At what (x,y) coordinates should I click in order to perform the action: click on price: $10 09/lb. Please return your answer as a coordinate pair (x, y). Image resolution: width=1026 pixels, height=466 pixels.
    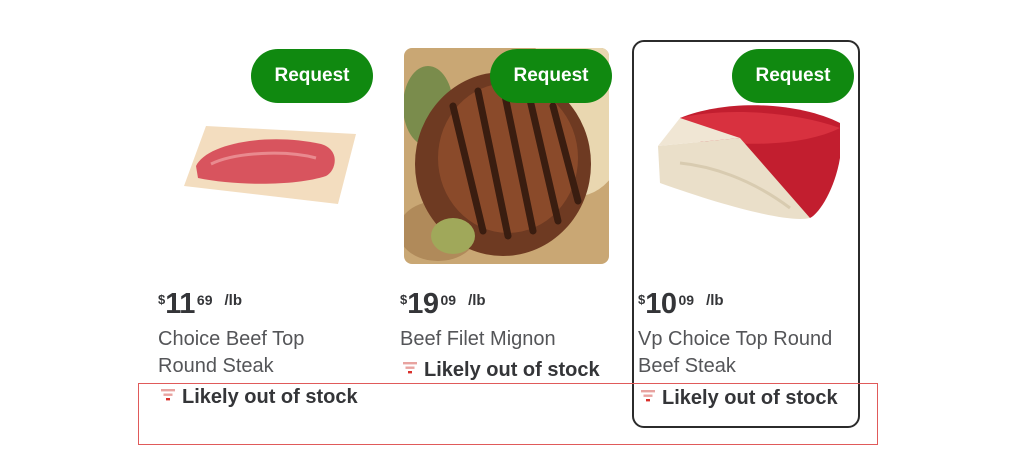
    Looking at the image, I should click on (681, 304).